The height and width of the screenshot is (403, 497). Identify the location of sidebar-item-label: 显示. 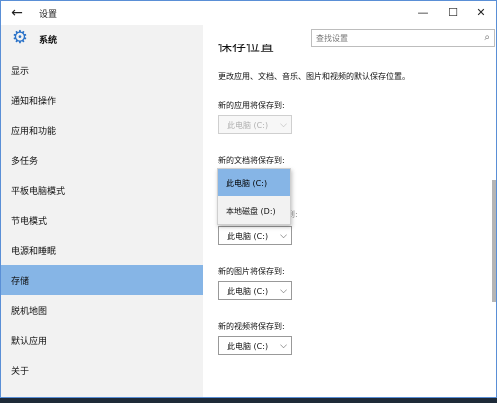
(20, 72).